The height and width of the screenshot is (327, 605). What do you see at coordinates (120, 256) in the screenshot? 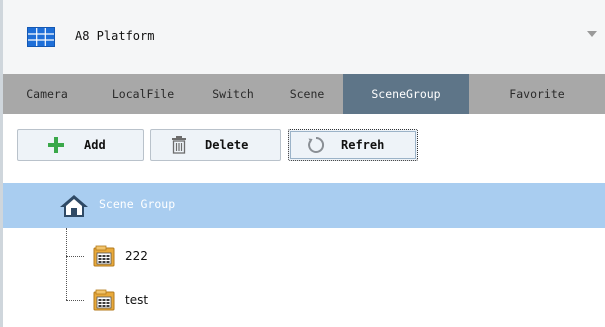
I see `tree-item-222: 222` at bounding box center [120, 256].